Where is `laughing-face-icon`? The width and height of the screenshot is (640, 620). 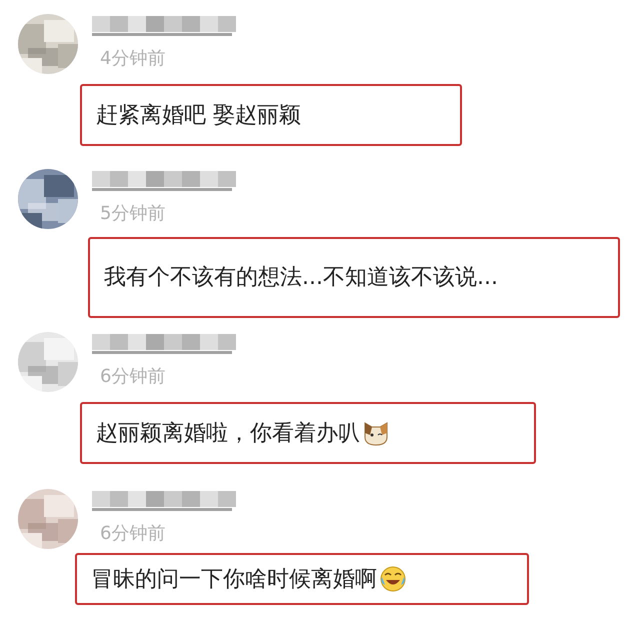
laughing-face-icon is located at coordinates (393, 579).